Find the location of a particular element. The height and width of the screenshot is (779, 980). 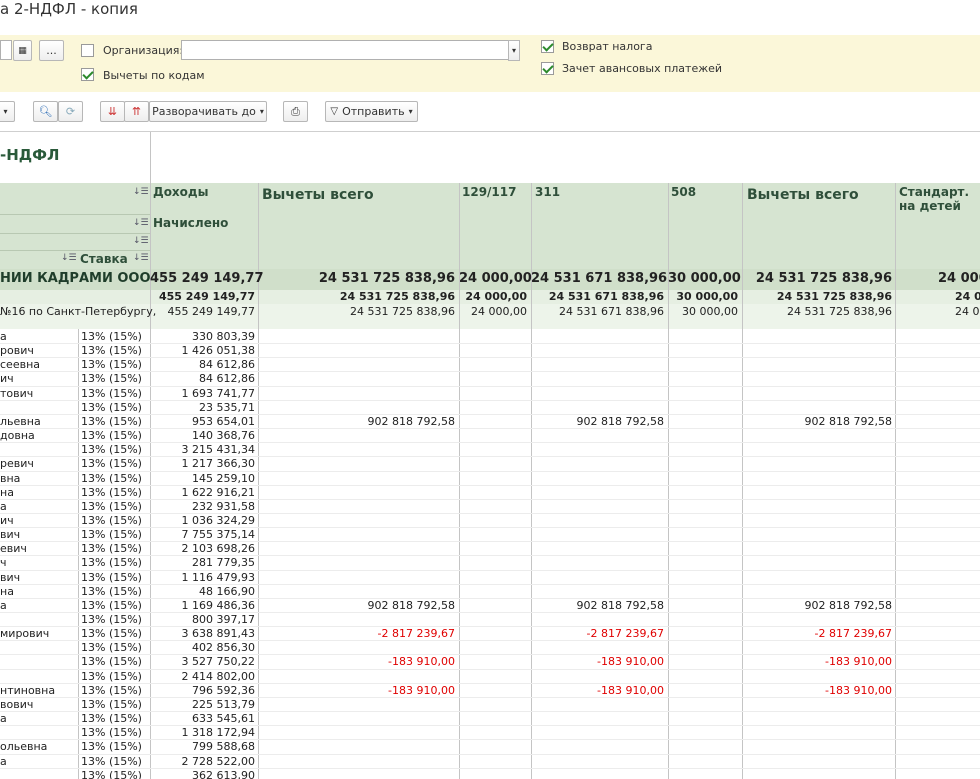

employee-name: ч is located at coordinates (3, 563).